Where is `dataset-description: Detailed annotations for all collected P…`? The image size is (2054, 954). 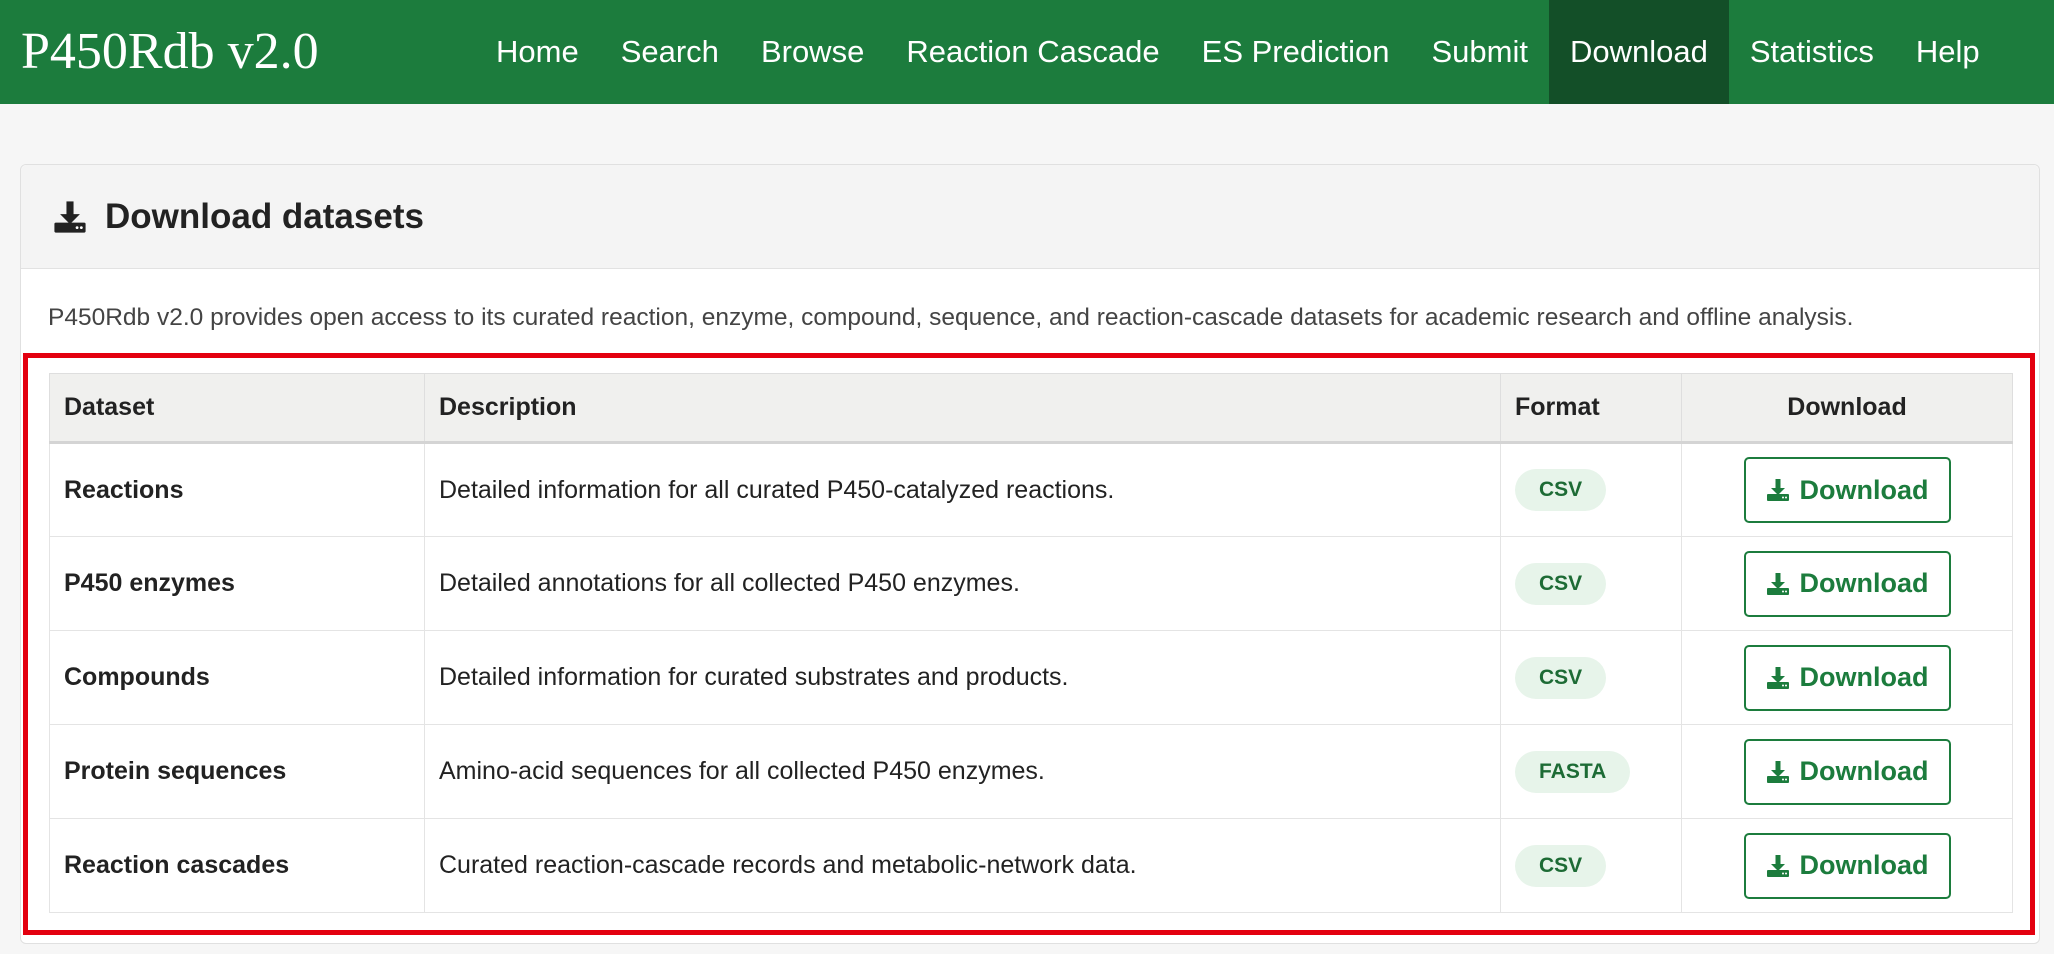
dataset-description: Detailed annotations for all collected P… is located at coordinates (962, 583).